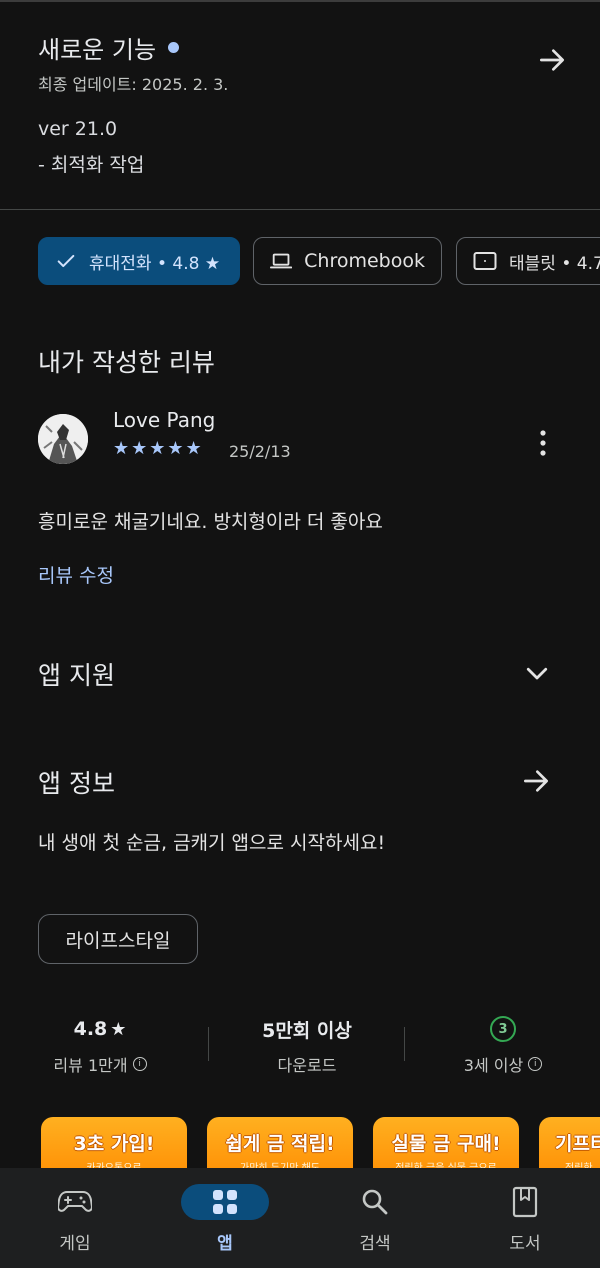 The height and width of the screenshot is (1268, 600). I want to click on reviewer-name: Love Pang, so click(164, 420).